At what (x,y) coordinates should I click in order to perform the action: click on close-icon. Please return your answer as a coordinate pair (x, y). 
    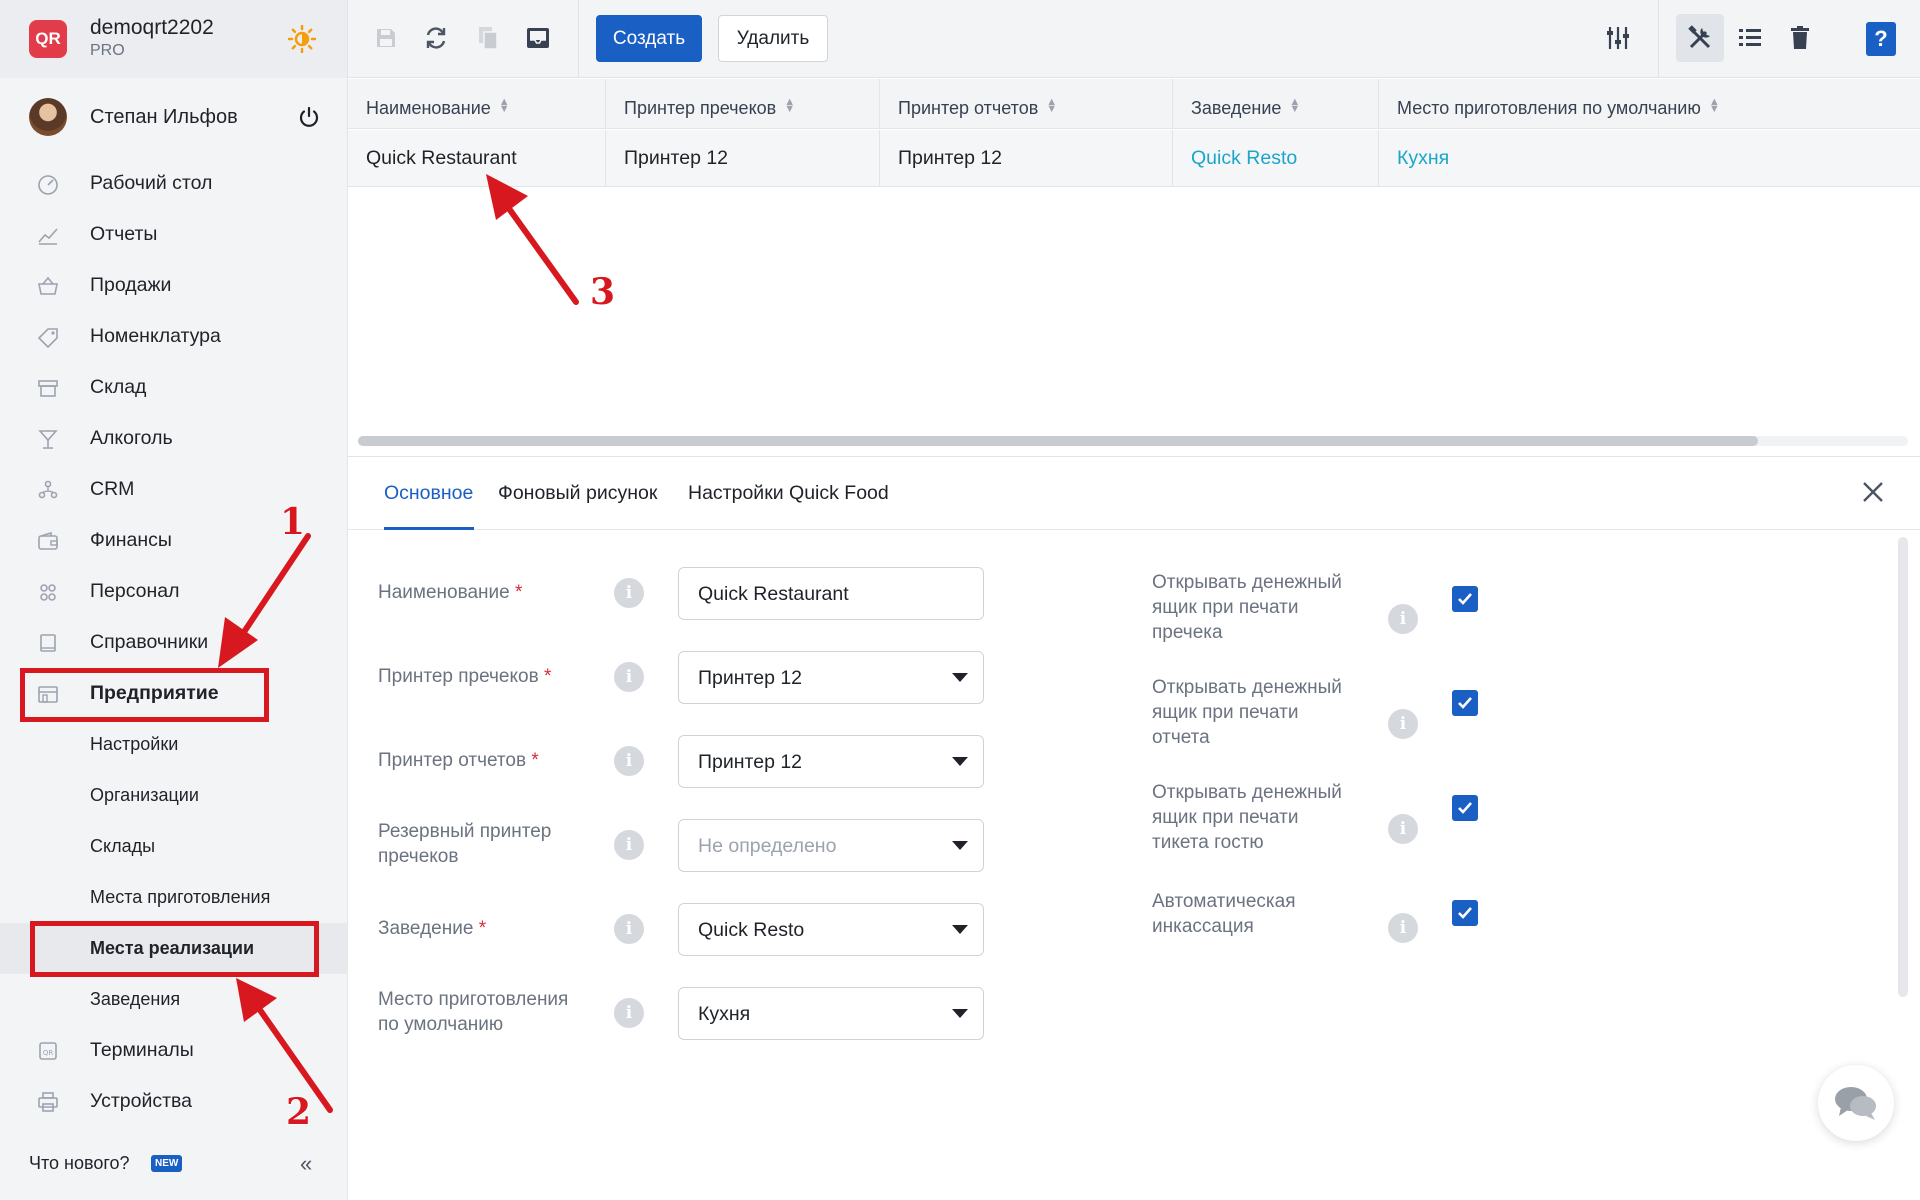
    Looking at the image, I should click on (1873, 492).